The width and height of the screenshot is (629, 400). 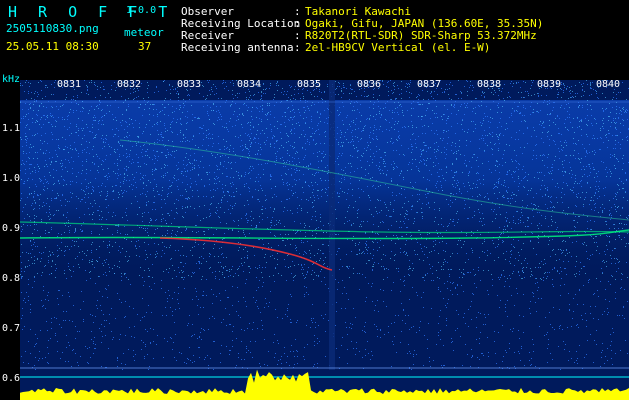 What do you see at coordinates (52, 46) in the screenshot?
I see `date-time: 25.05.11 08:30` at bounding box center [52, 46].